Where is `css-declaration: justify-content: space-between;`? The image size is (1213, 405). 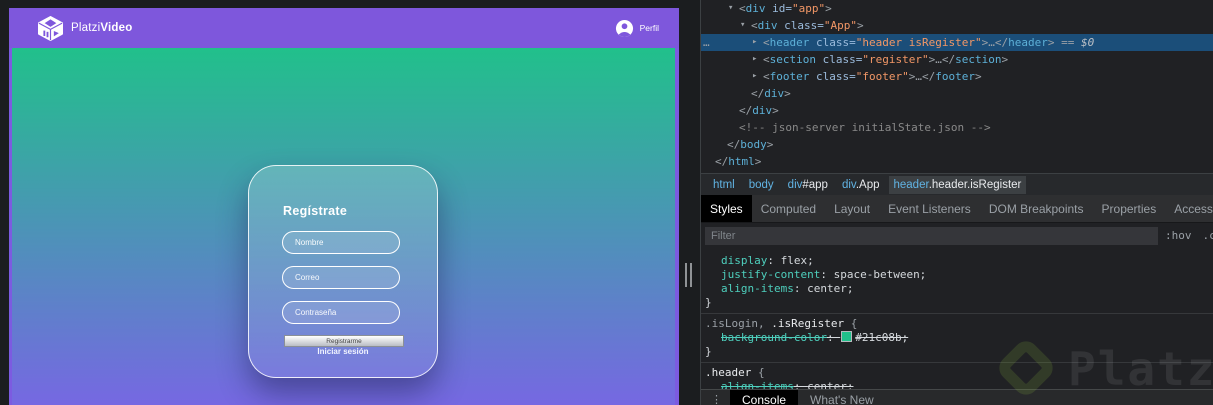
css-declaration: justify-content: space-between; is located at coordinates (957, 275).